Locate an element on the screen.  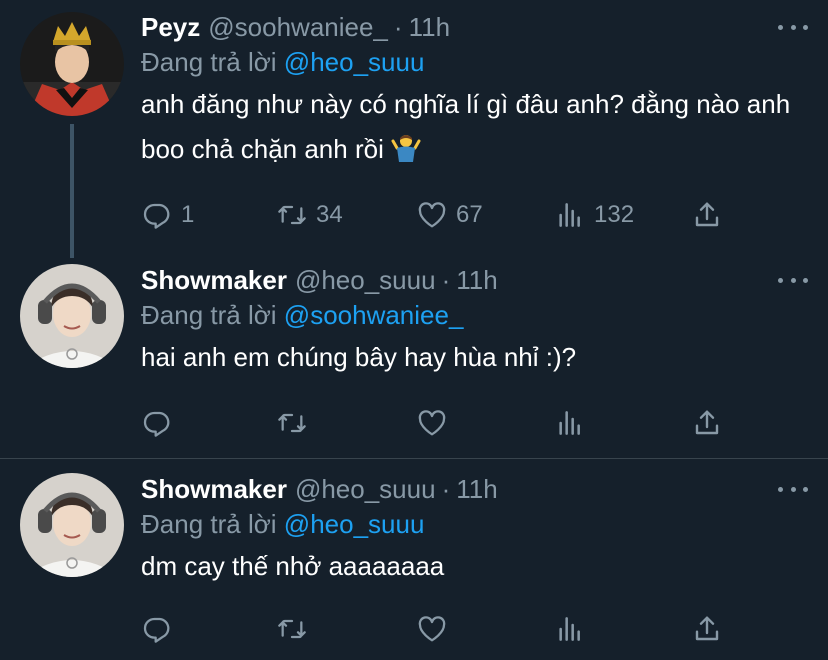
views-button: 132 is located at coordinates (594, 215).